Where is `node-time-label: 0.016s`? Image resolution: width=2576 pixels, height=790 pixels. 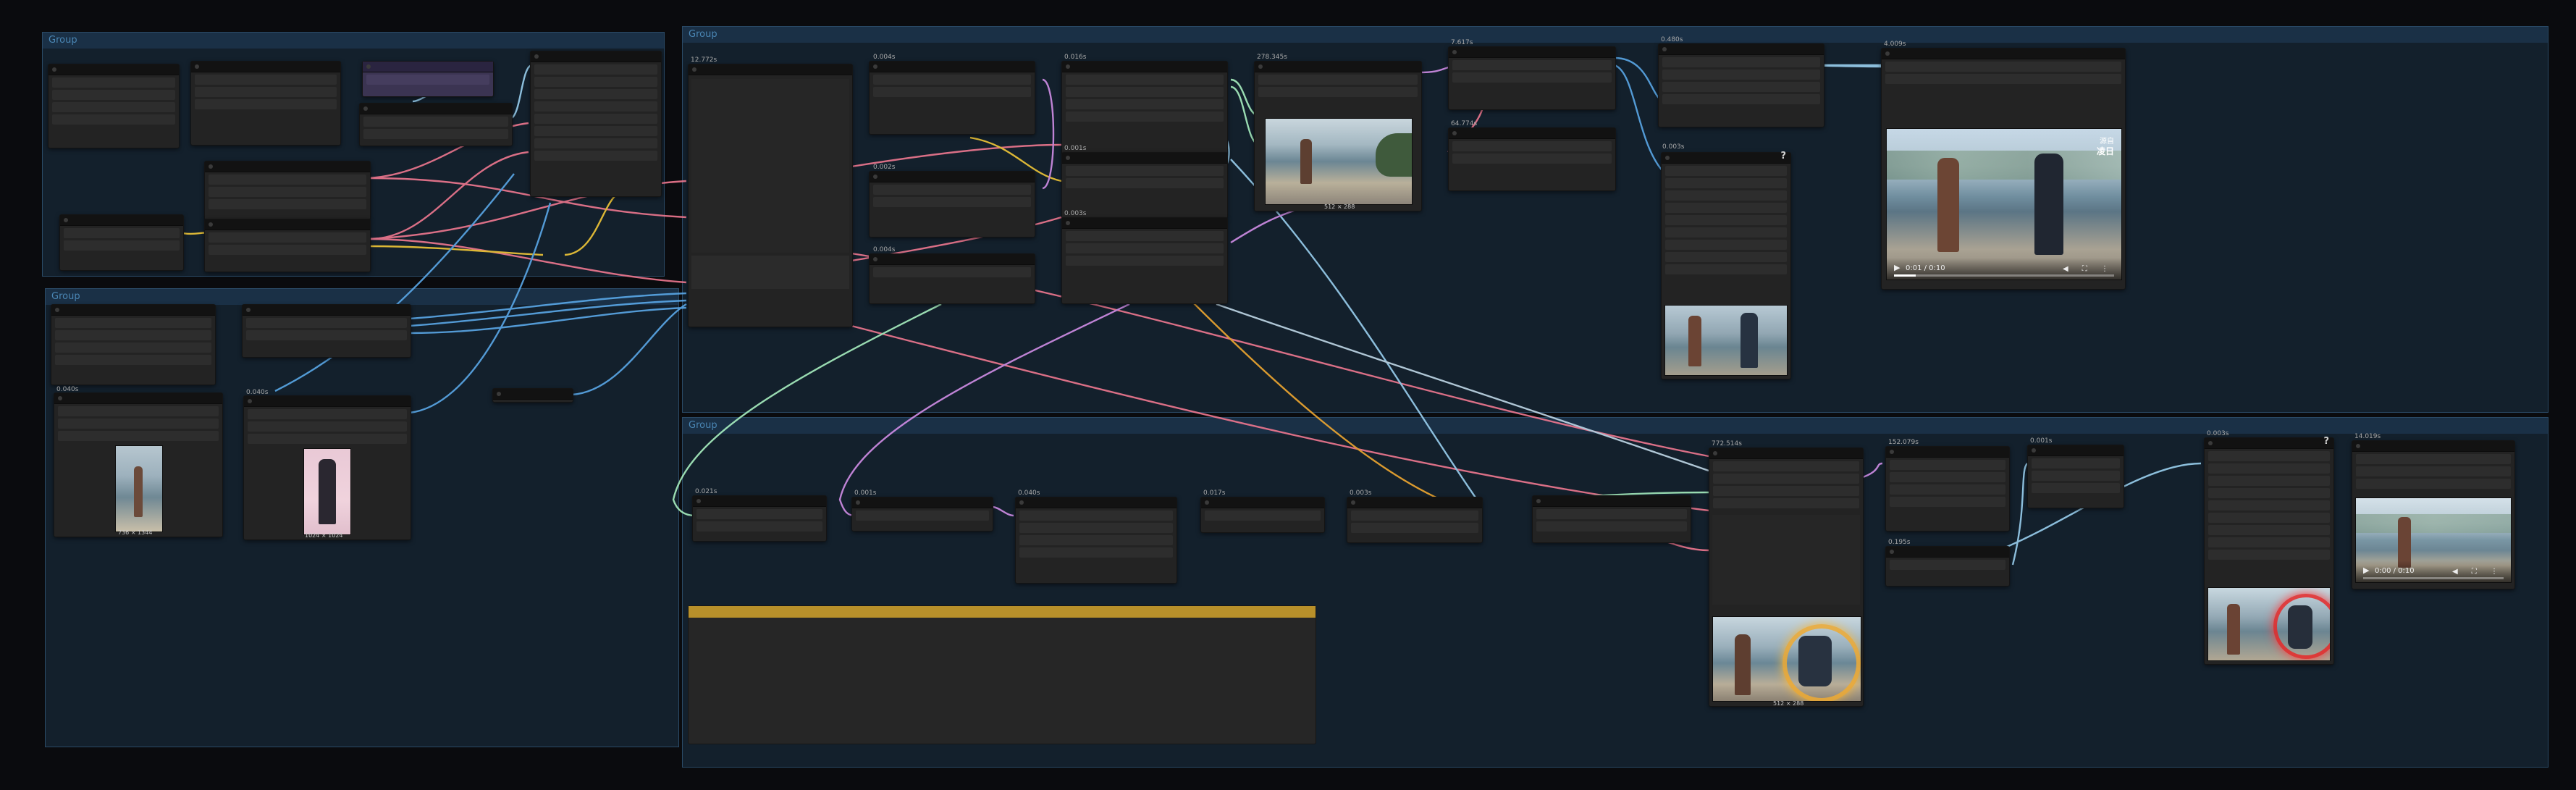 node-time-label: 0.016s is located at coordinates (1075, 57).